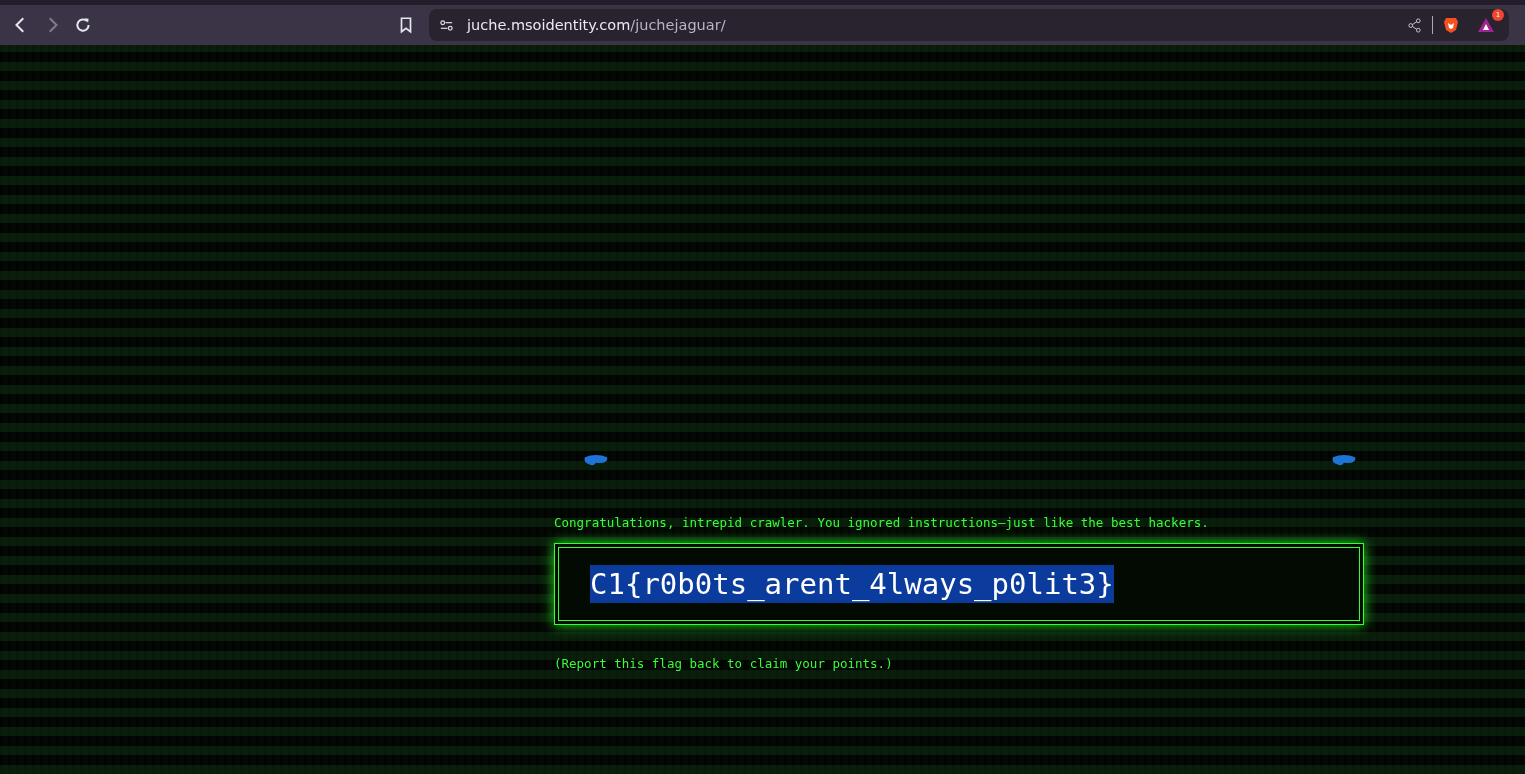 The width and height of the screenshot is (1525, 774). Describe the element at coordinates (83, 25) in the screenshot. I see `reload-icon` at that location.